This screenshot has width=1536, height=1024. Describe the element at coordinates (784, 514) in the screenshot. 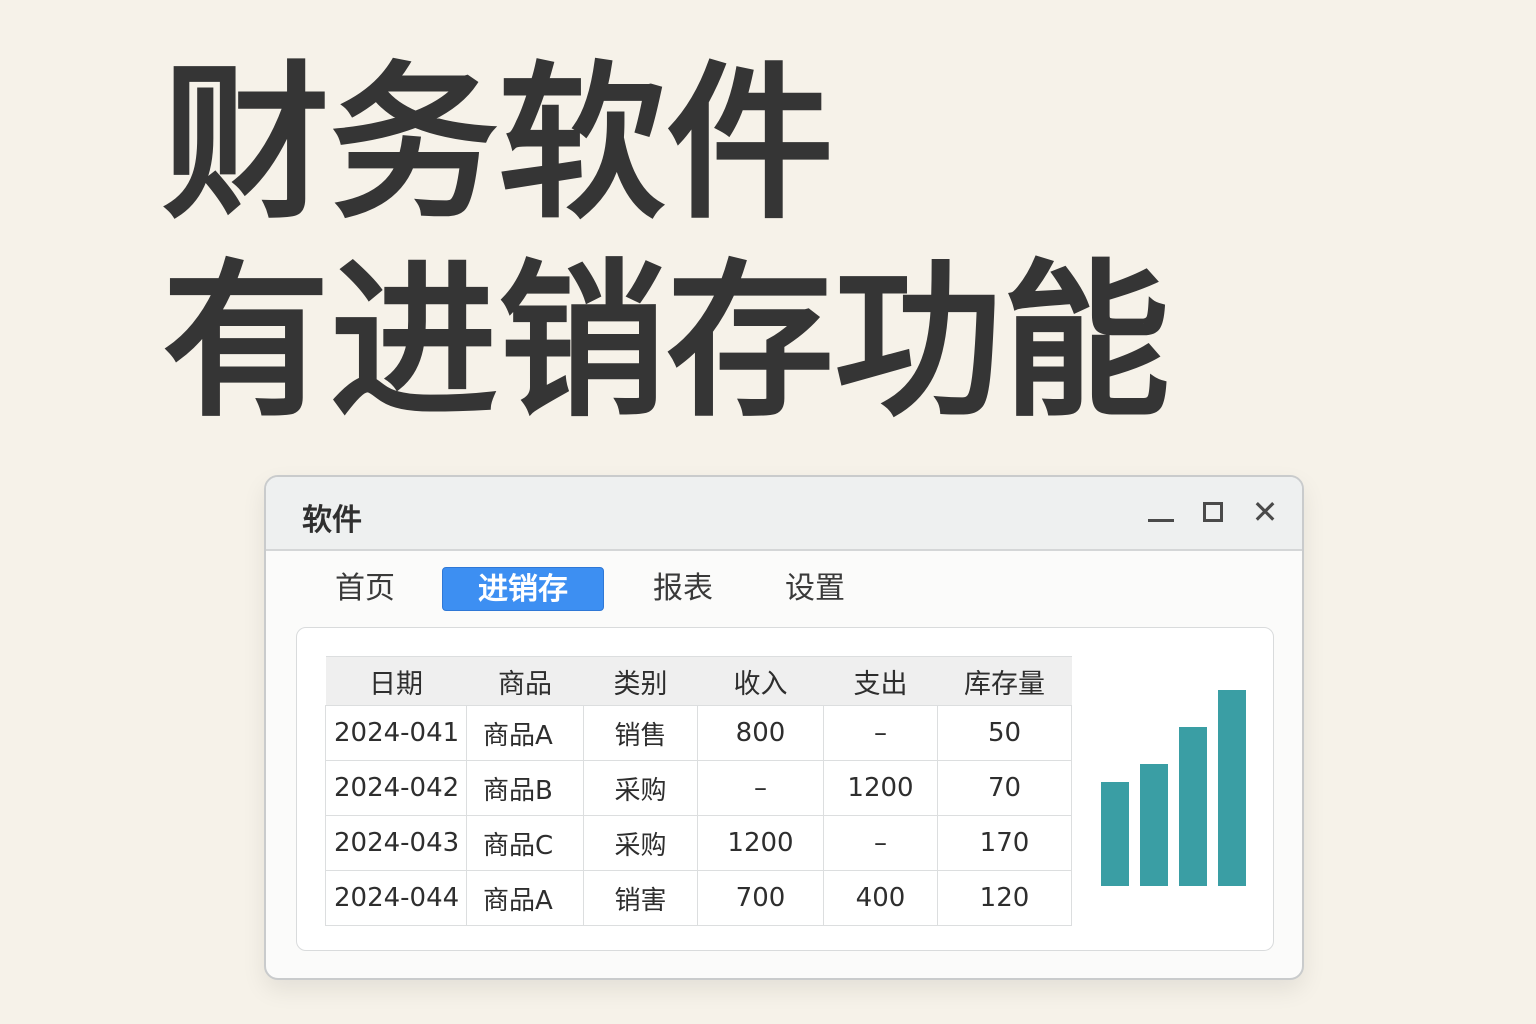

I see `title-bar: 软件 ✕` at that location.